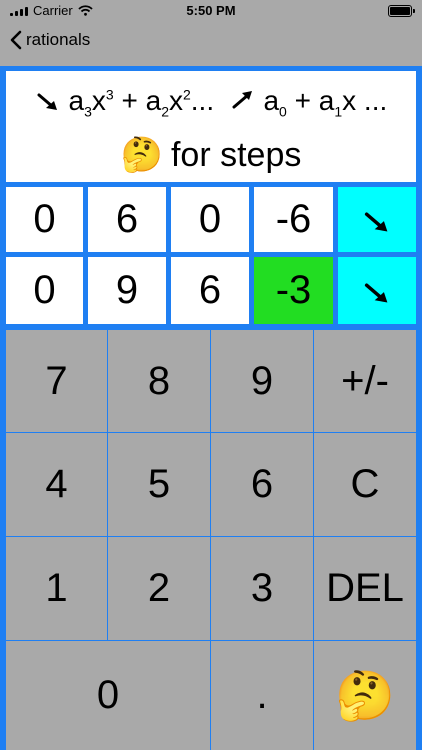 Image resolution: width=422 pixels, height=750 pixels. Describe the element at coordinates (108, 695) in the screenshot. I see `key-0: 0` at that location.